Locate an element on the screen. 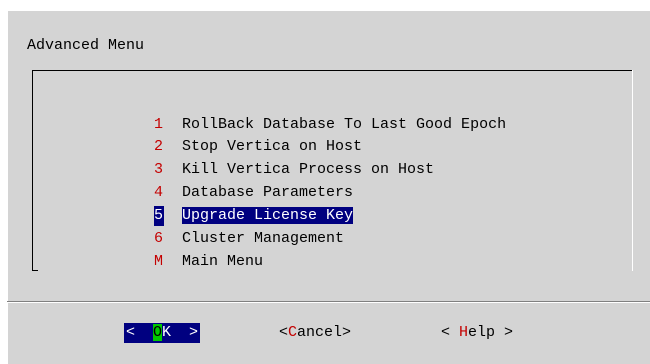  listbox-right-border is located at coordinates (632, 170).